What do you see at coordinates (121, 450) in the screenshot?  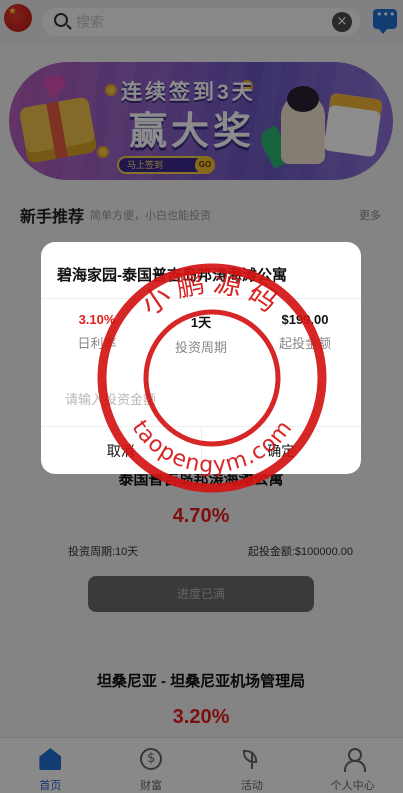 I see `cancel-button: 取消` at bounding box center [121, 450].